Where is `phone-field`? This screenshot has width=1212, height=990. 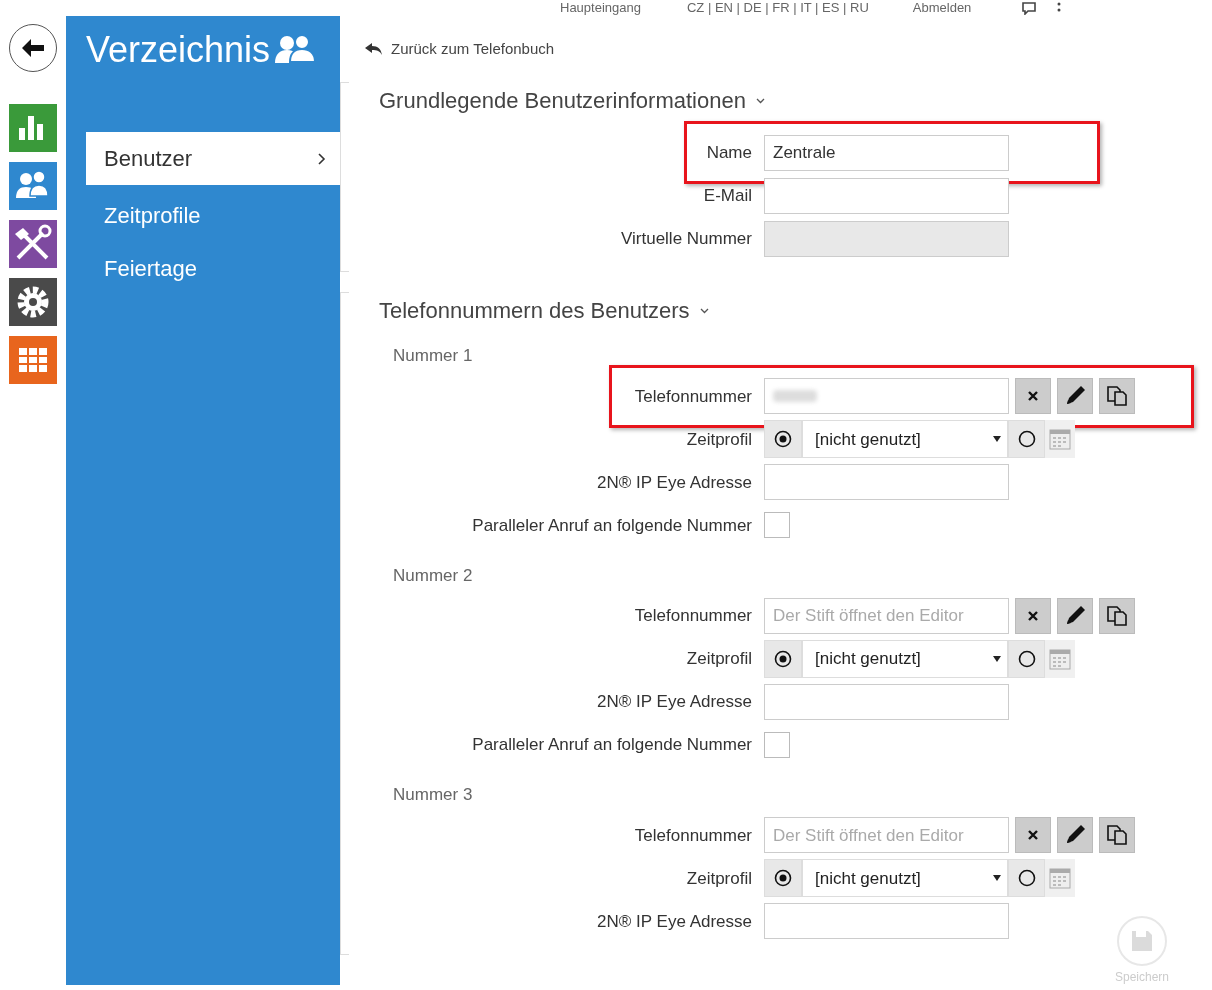 phone-field is located at coordinates (886, 396).